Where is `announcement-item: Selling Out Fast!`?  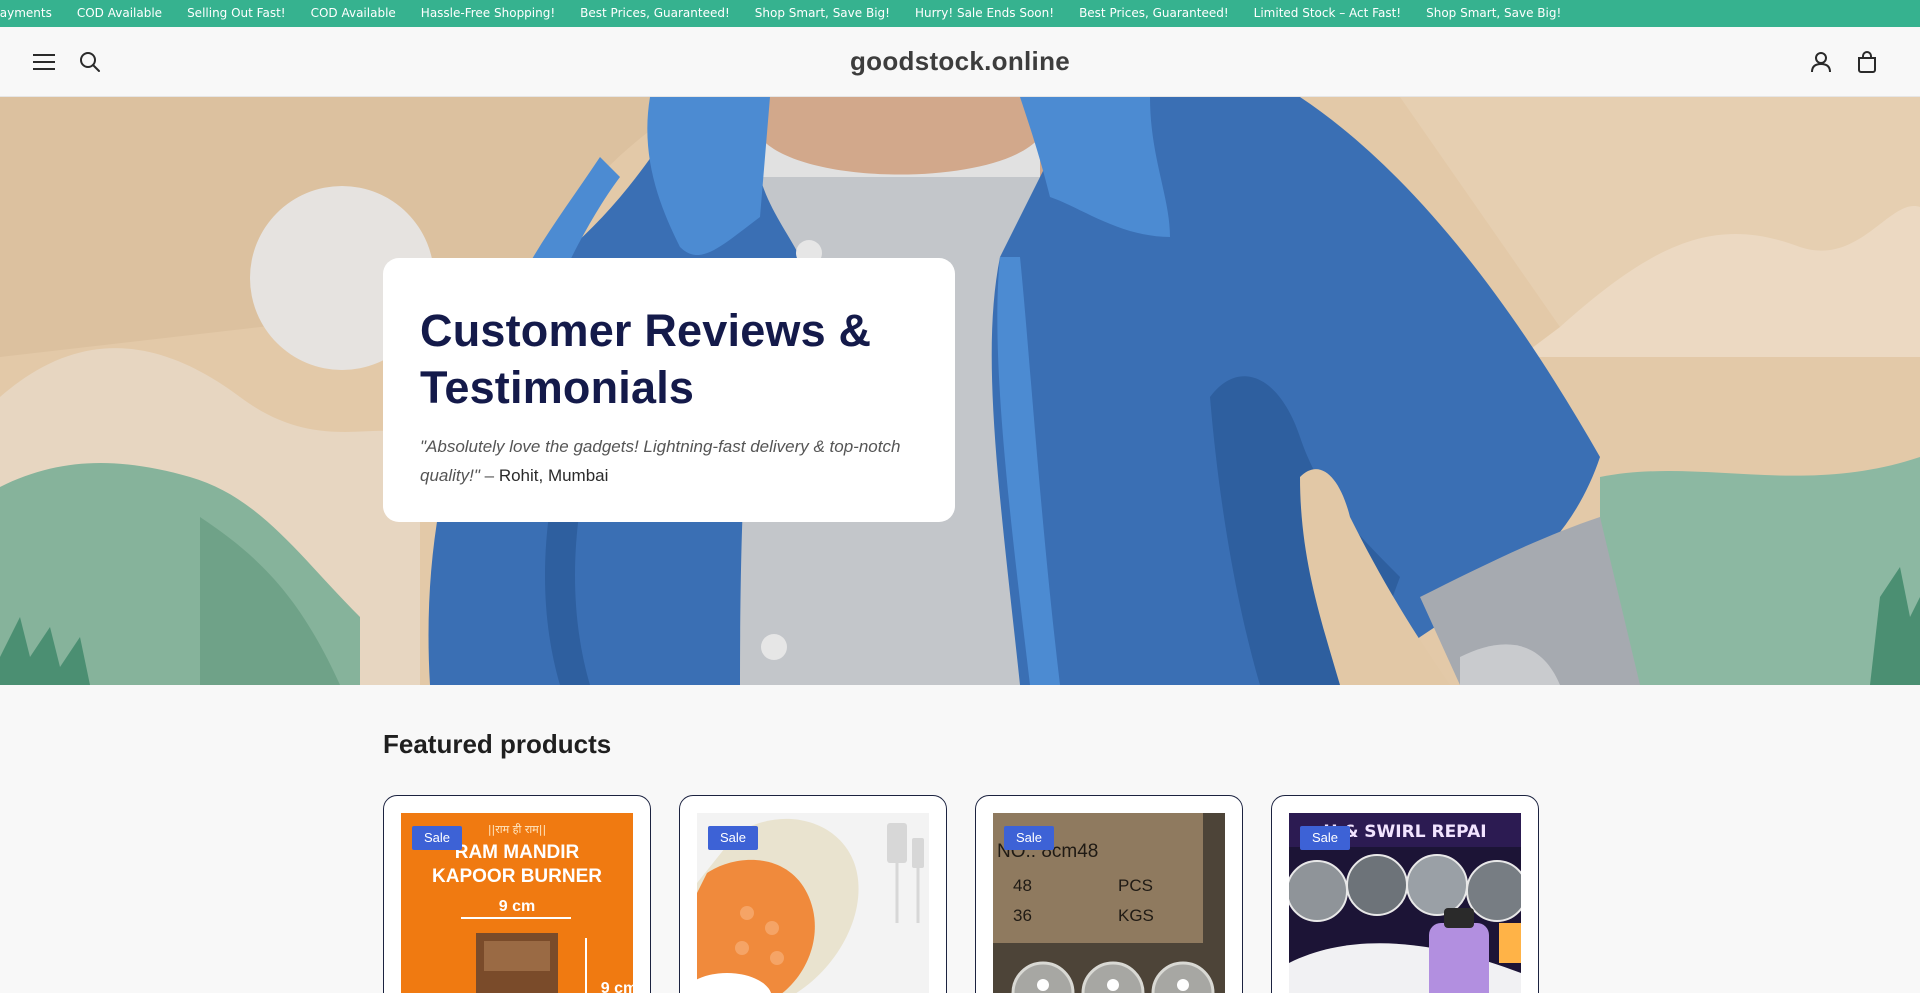
announcement-item: Selling Out Fast! is located at coordinates (236, 13).